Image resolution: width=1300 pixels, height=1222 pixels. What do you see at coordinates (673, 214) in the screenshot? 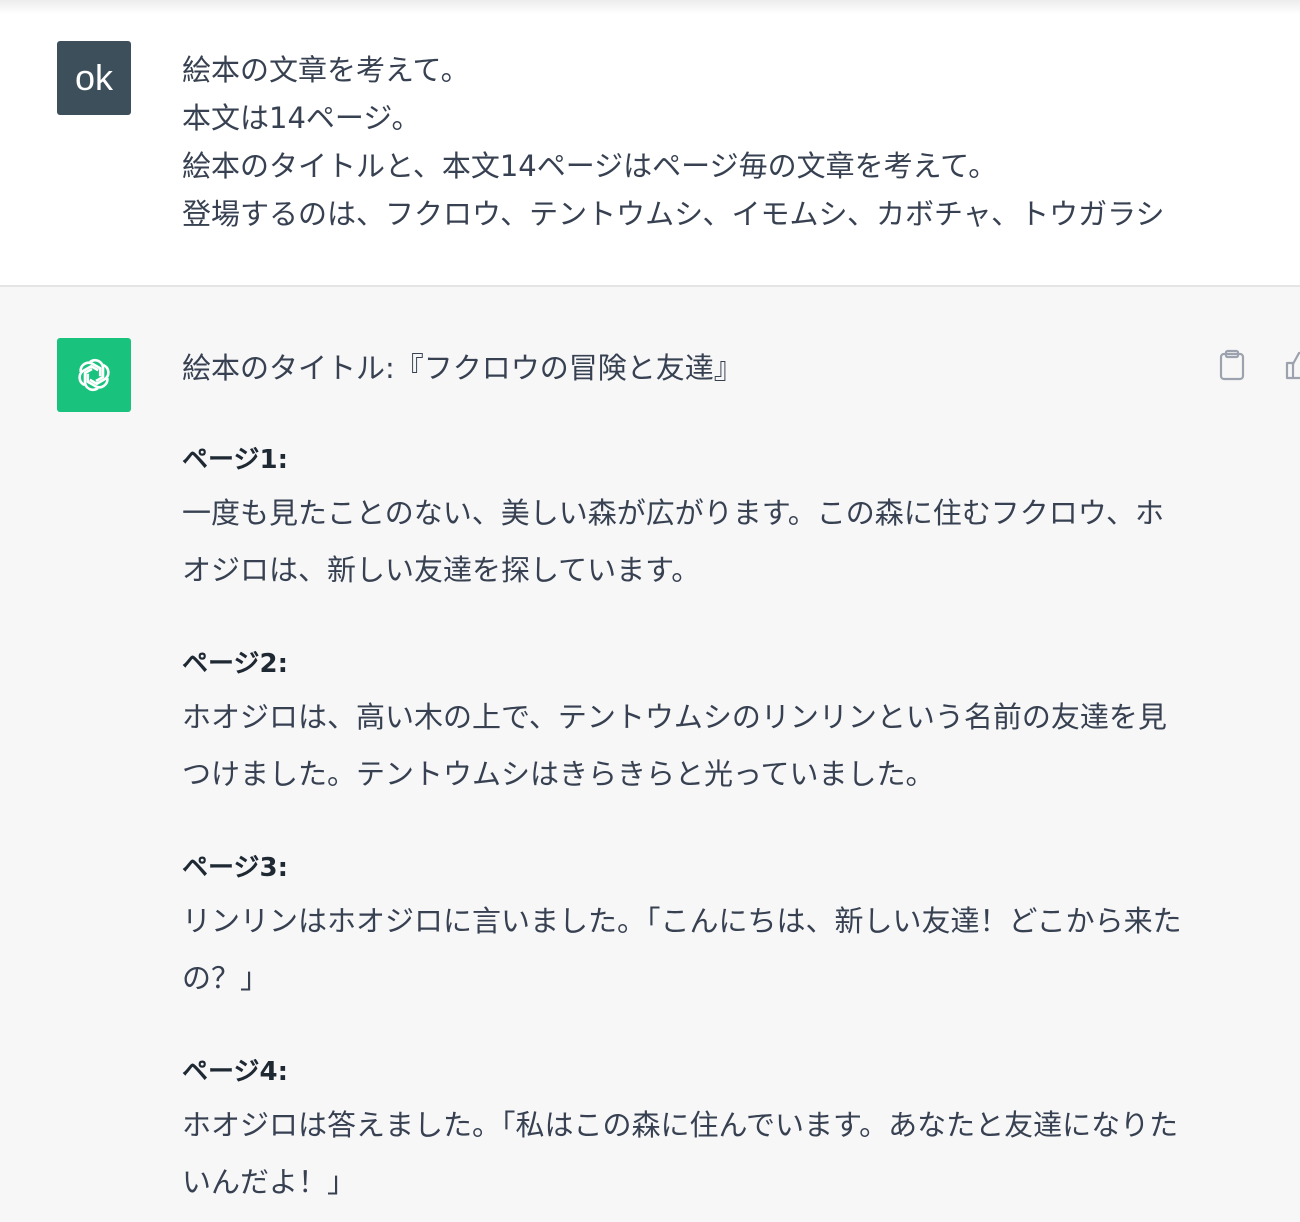
I see `user-message-line: 登場するのは、フクロウ、テントウムシ、イモムシ、カボチャ、トウガラシ` at bounding box center [673, 214].